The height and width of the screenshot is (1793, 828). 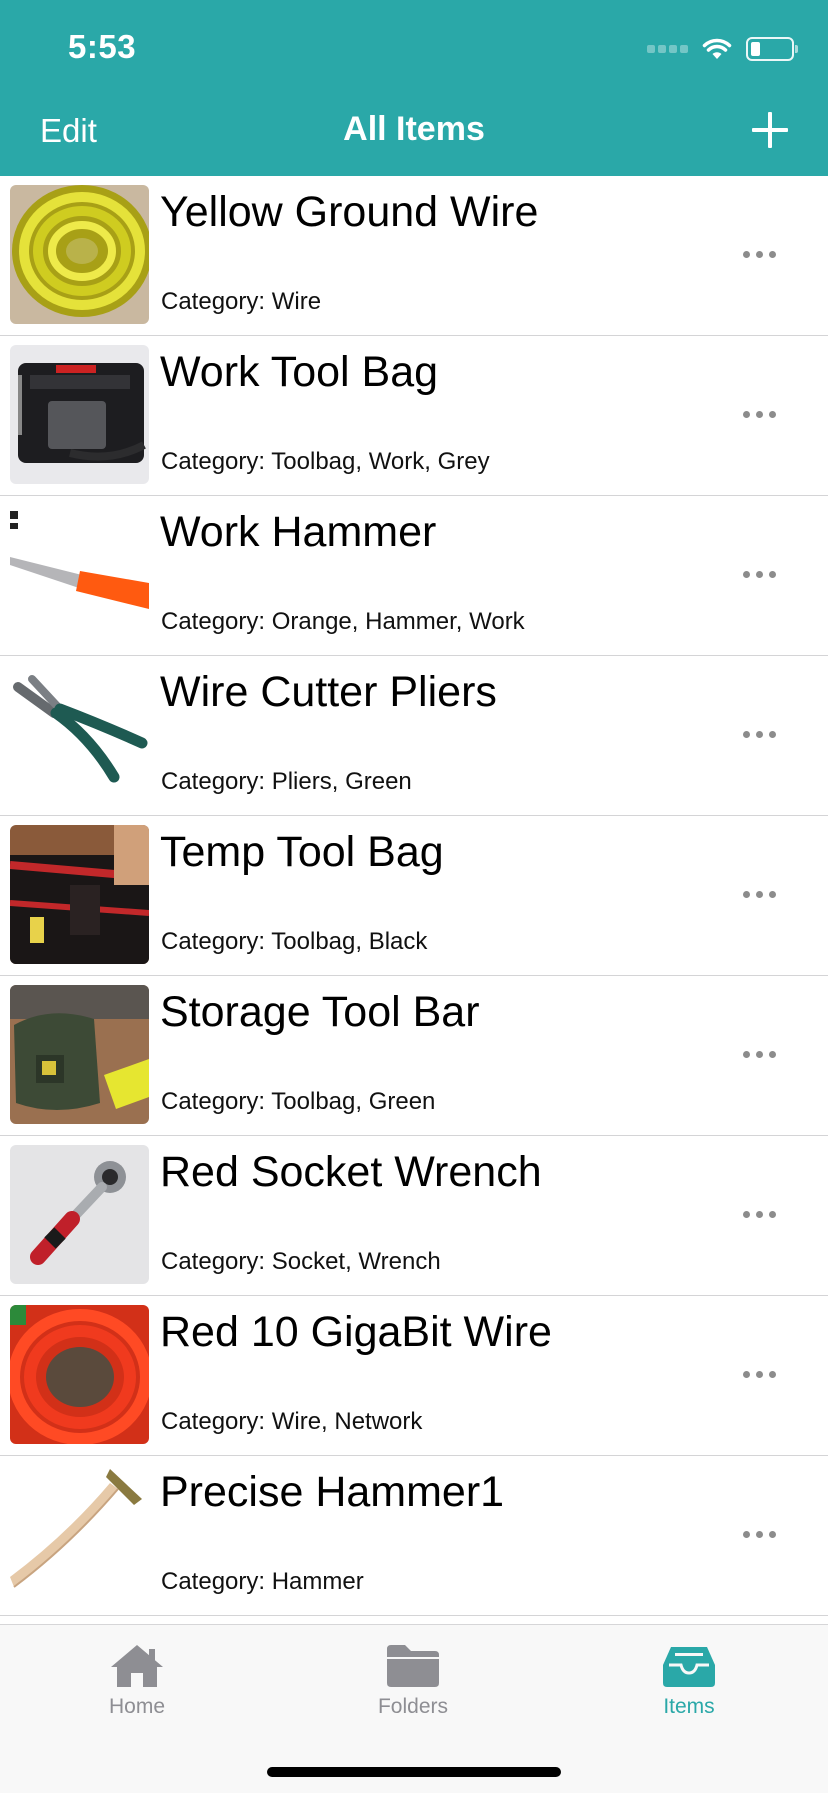 What do you see at coordinates (351, 1172) in the screenshot?
I see `item-title: Red Socket Wrench` at bounding box center [351, 1172].